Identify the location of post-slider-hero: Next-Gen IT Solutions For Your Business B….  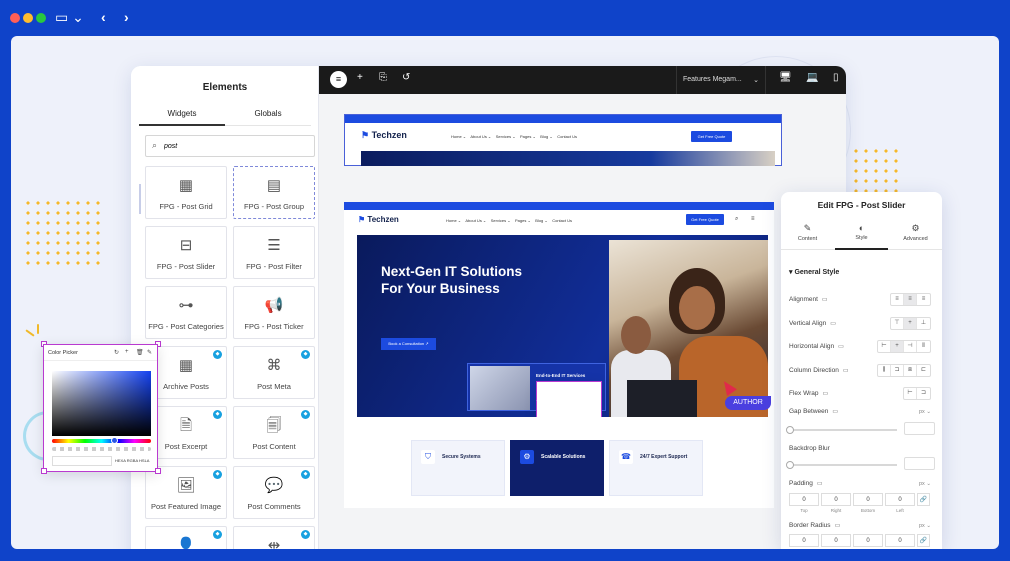
(562, 326).